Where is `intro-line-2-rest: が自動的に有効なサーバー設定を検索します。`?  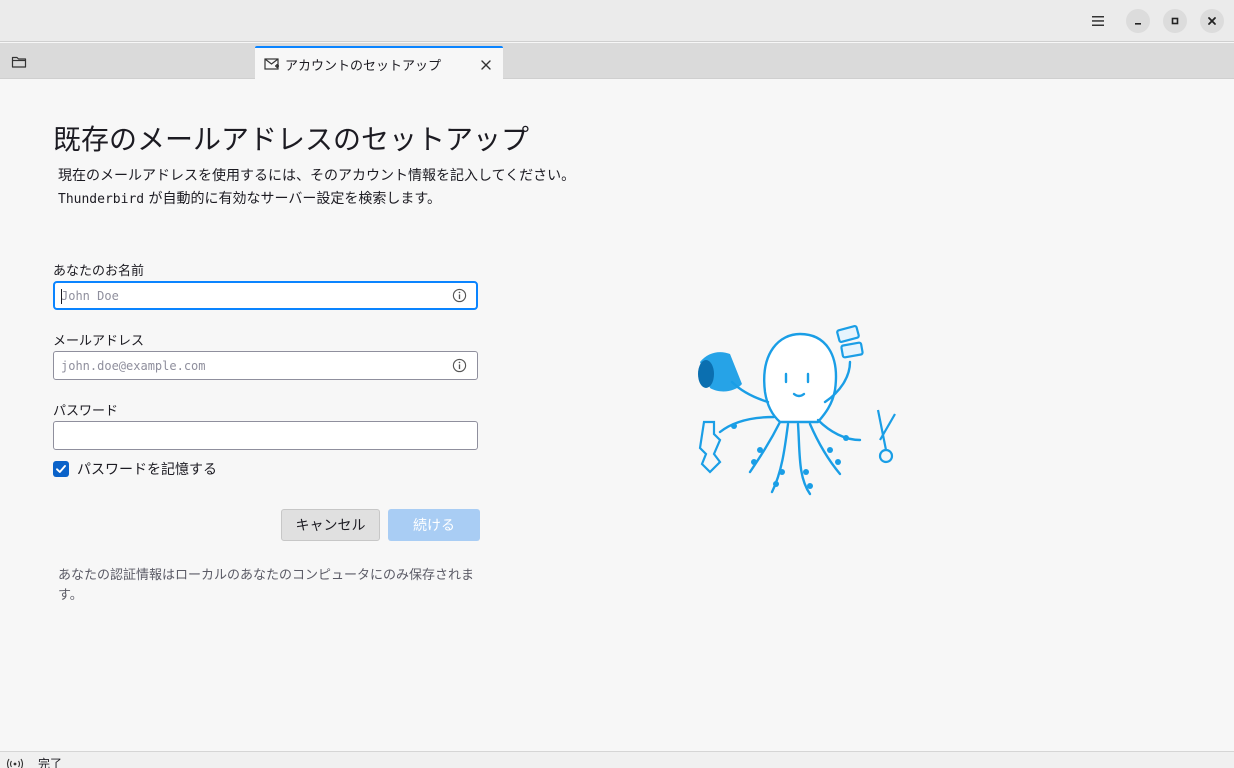
intro-line-2-rest: が自動的に有効なサーバー設定を検索します。 is located at coordinates (293, 199).